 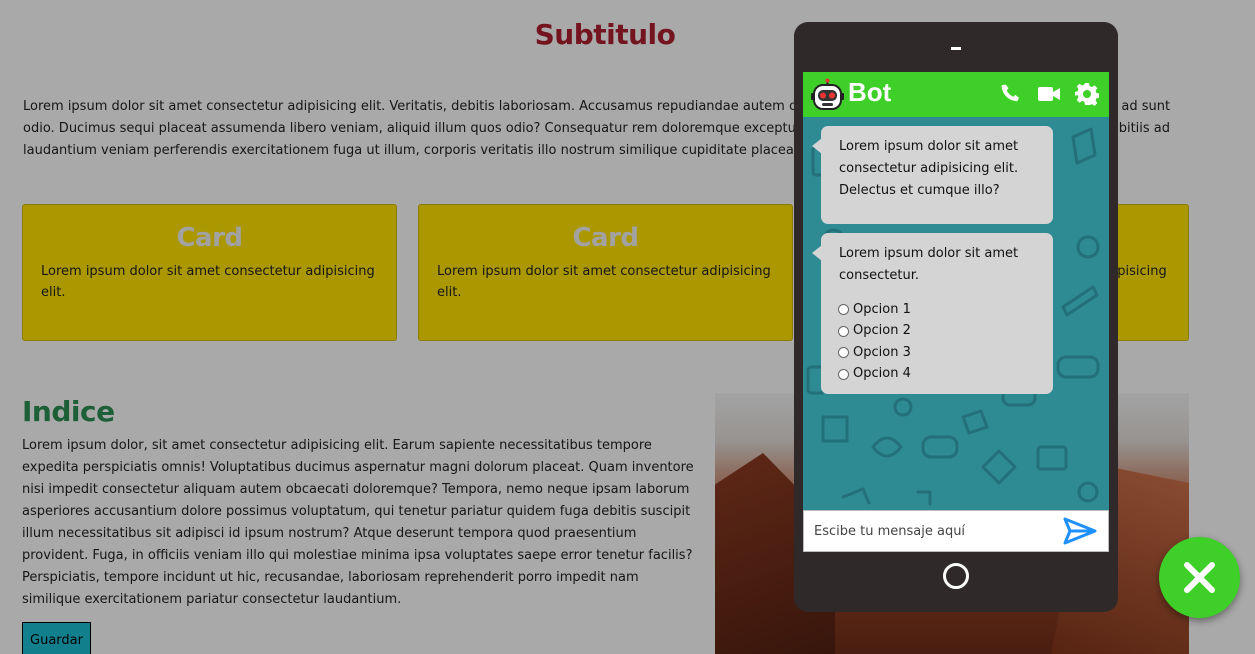 I want to click on bot-name: Bot, so click(x=870, y=92).